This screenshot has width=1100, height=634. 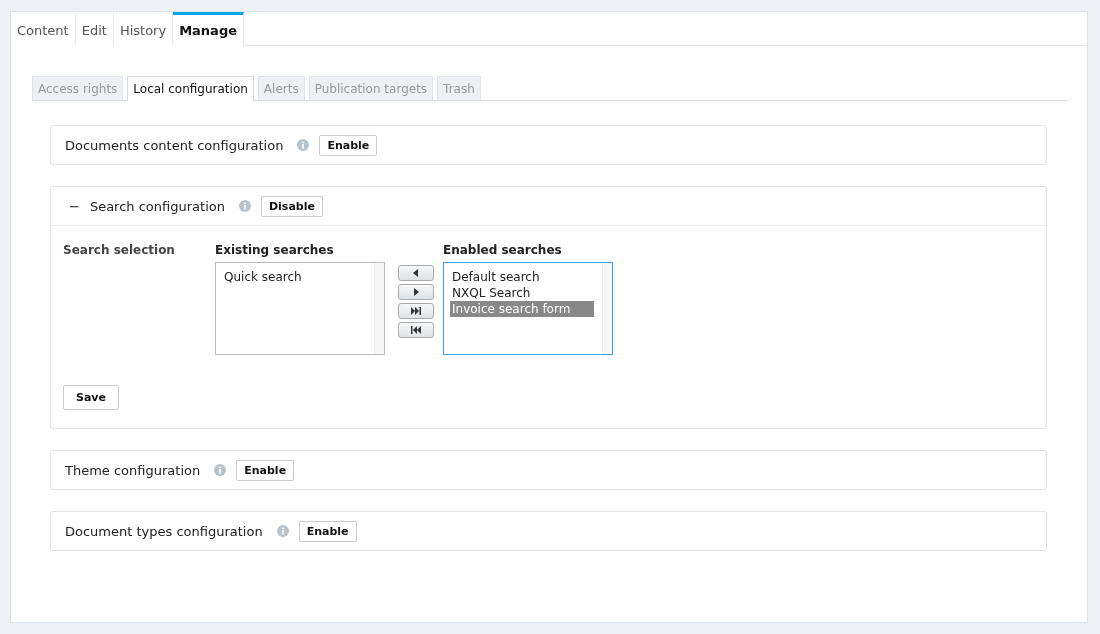 I want to click on list-option: Quick search, so click(x=294, y=277).